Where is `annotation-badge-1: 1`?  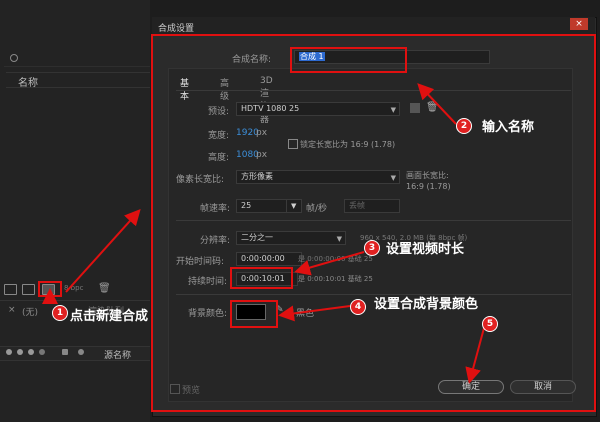
annotation-badge-1: 1 is located at coordinates (60, 313).